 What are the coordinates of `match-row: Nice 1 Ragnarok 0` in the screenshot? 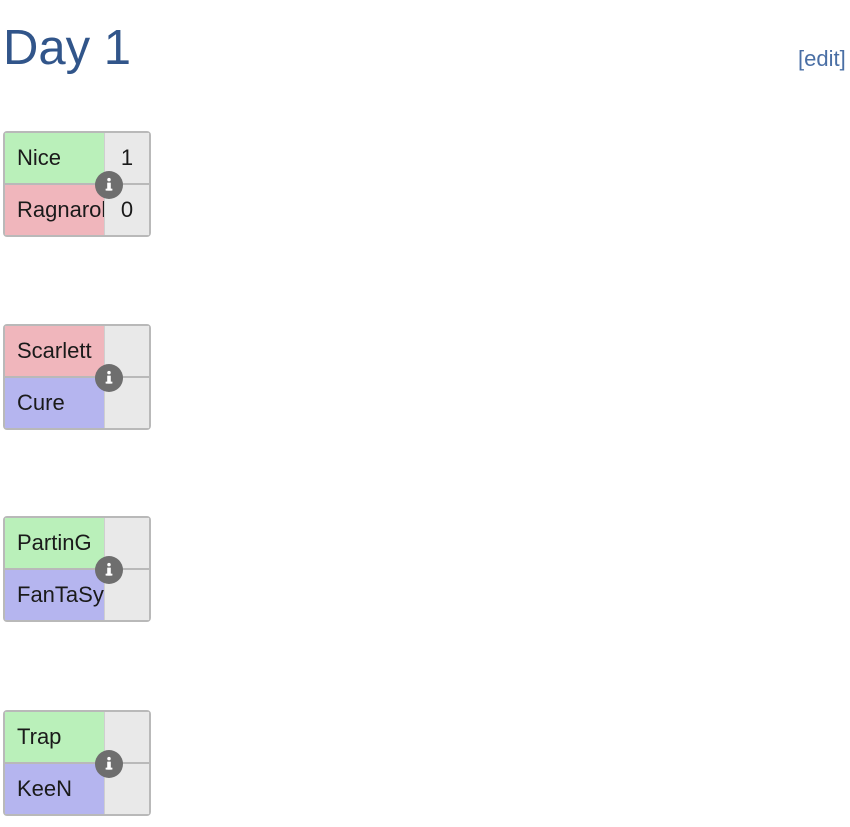 It's located at (77, 184).